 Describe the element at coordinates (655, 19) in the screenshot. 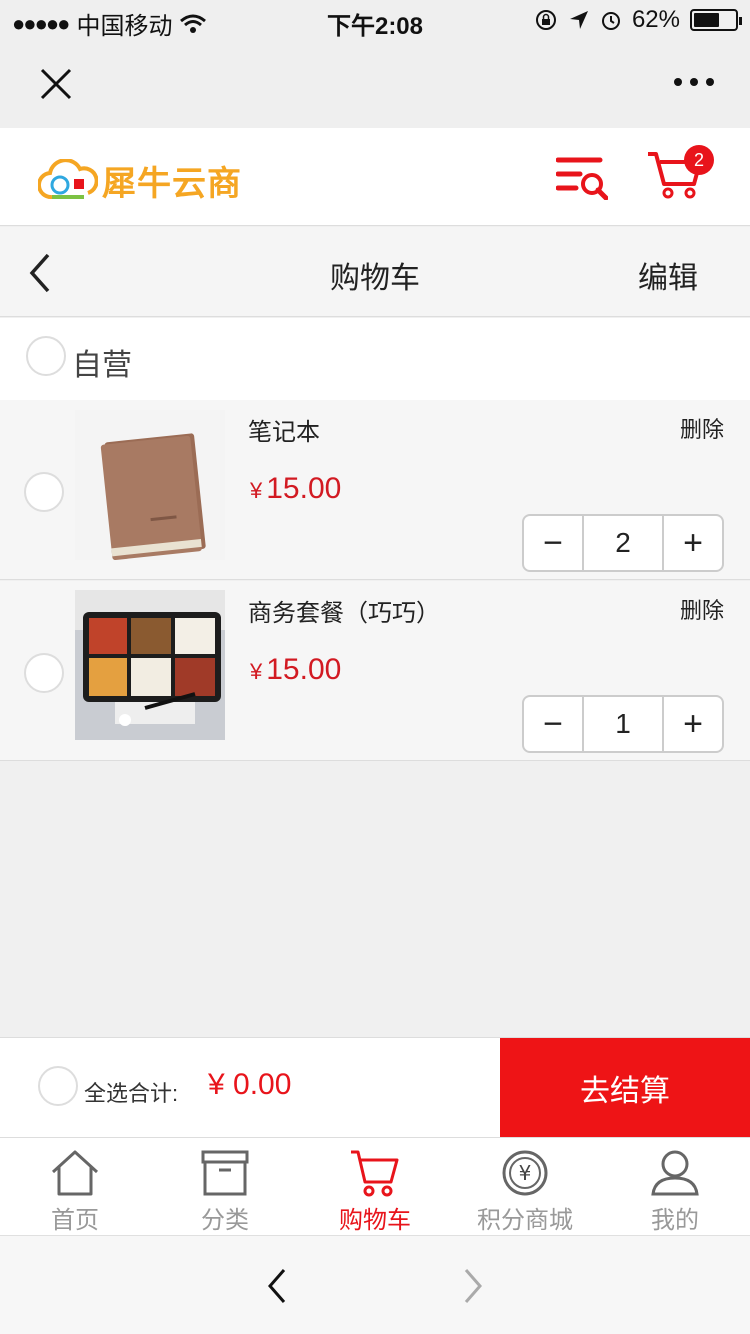

I see `battery-percent: 62%` at that location.